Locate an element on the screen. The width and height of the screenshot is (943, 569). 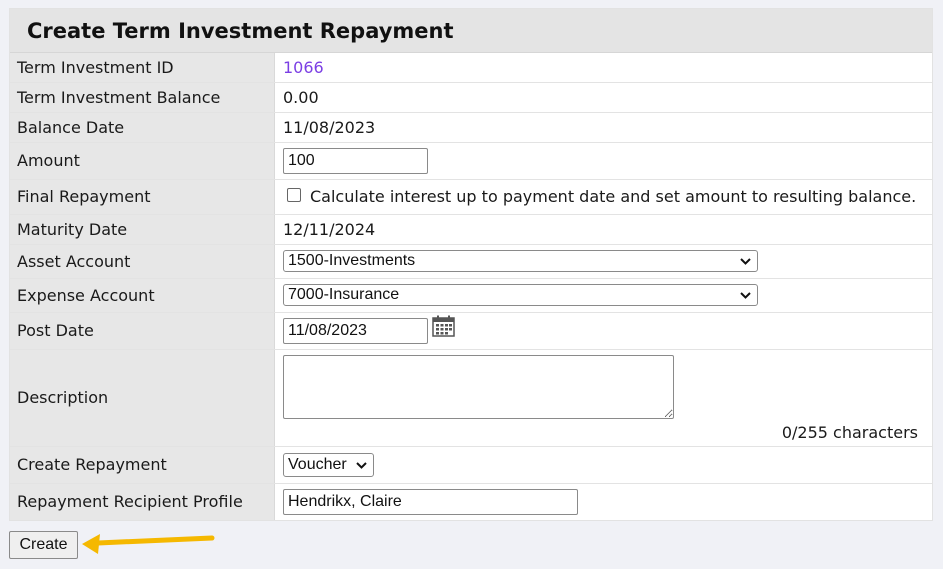
row-repayment-recipient-profile: Repayment Recipient Profile is located at coordinates (471, 501).